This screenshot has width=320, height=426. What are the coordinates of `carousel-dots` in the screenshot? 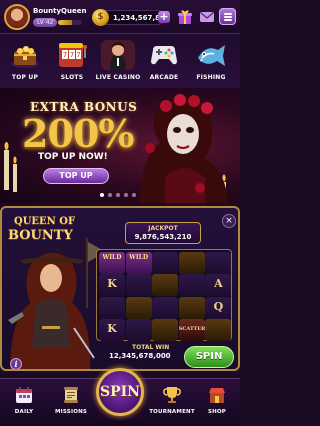 It's located at (120, 195).